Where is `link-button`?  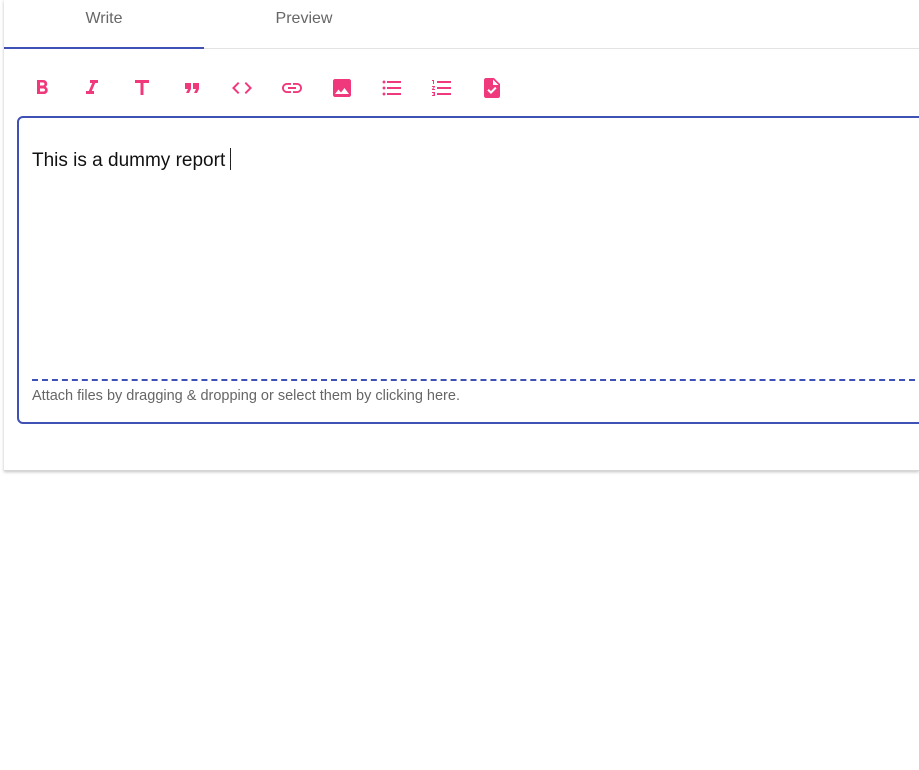
link-button is located at coordinates (292, 88).